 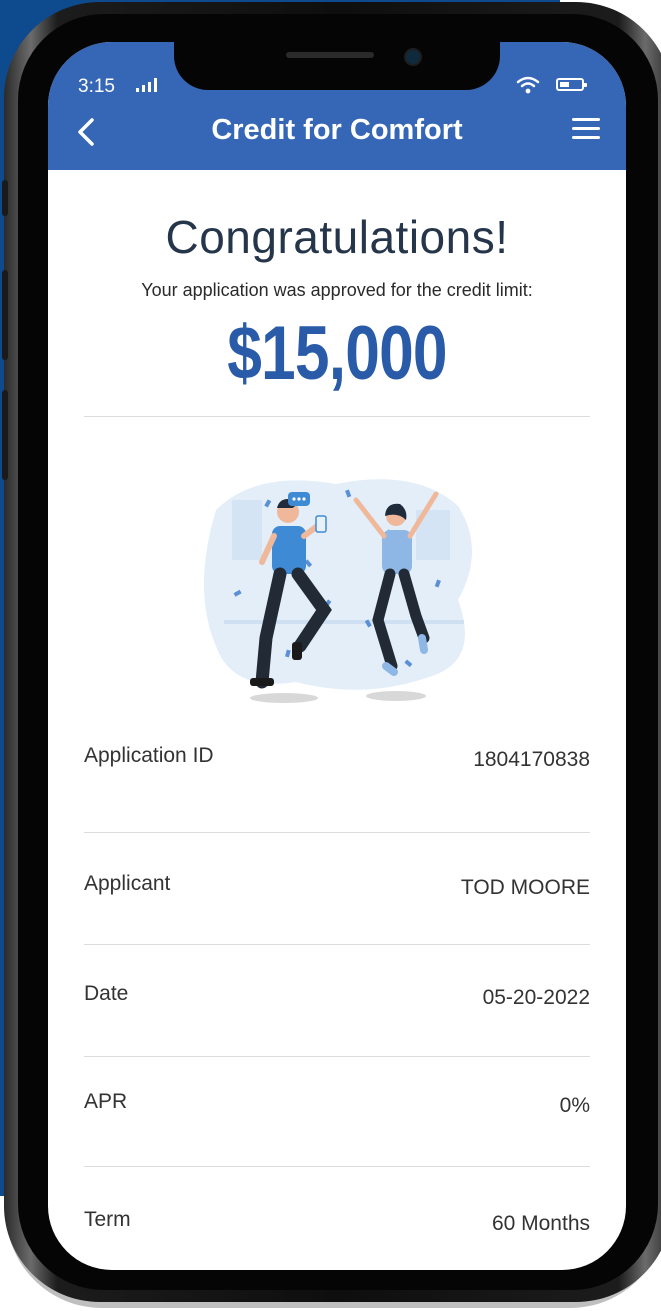 What do you see at coordinates (574, 1105) in the screenshot?
I see `detail-value: 0%` at bounding box center [574, 1105].